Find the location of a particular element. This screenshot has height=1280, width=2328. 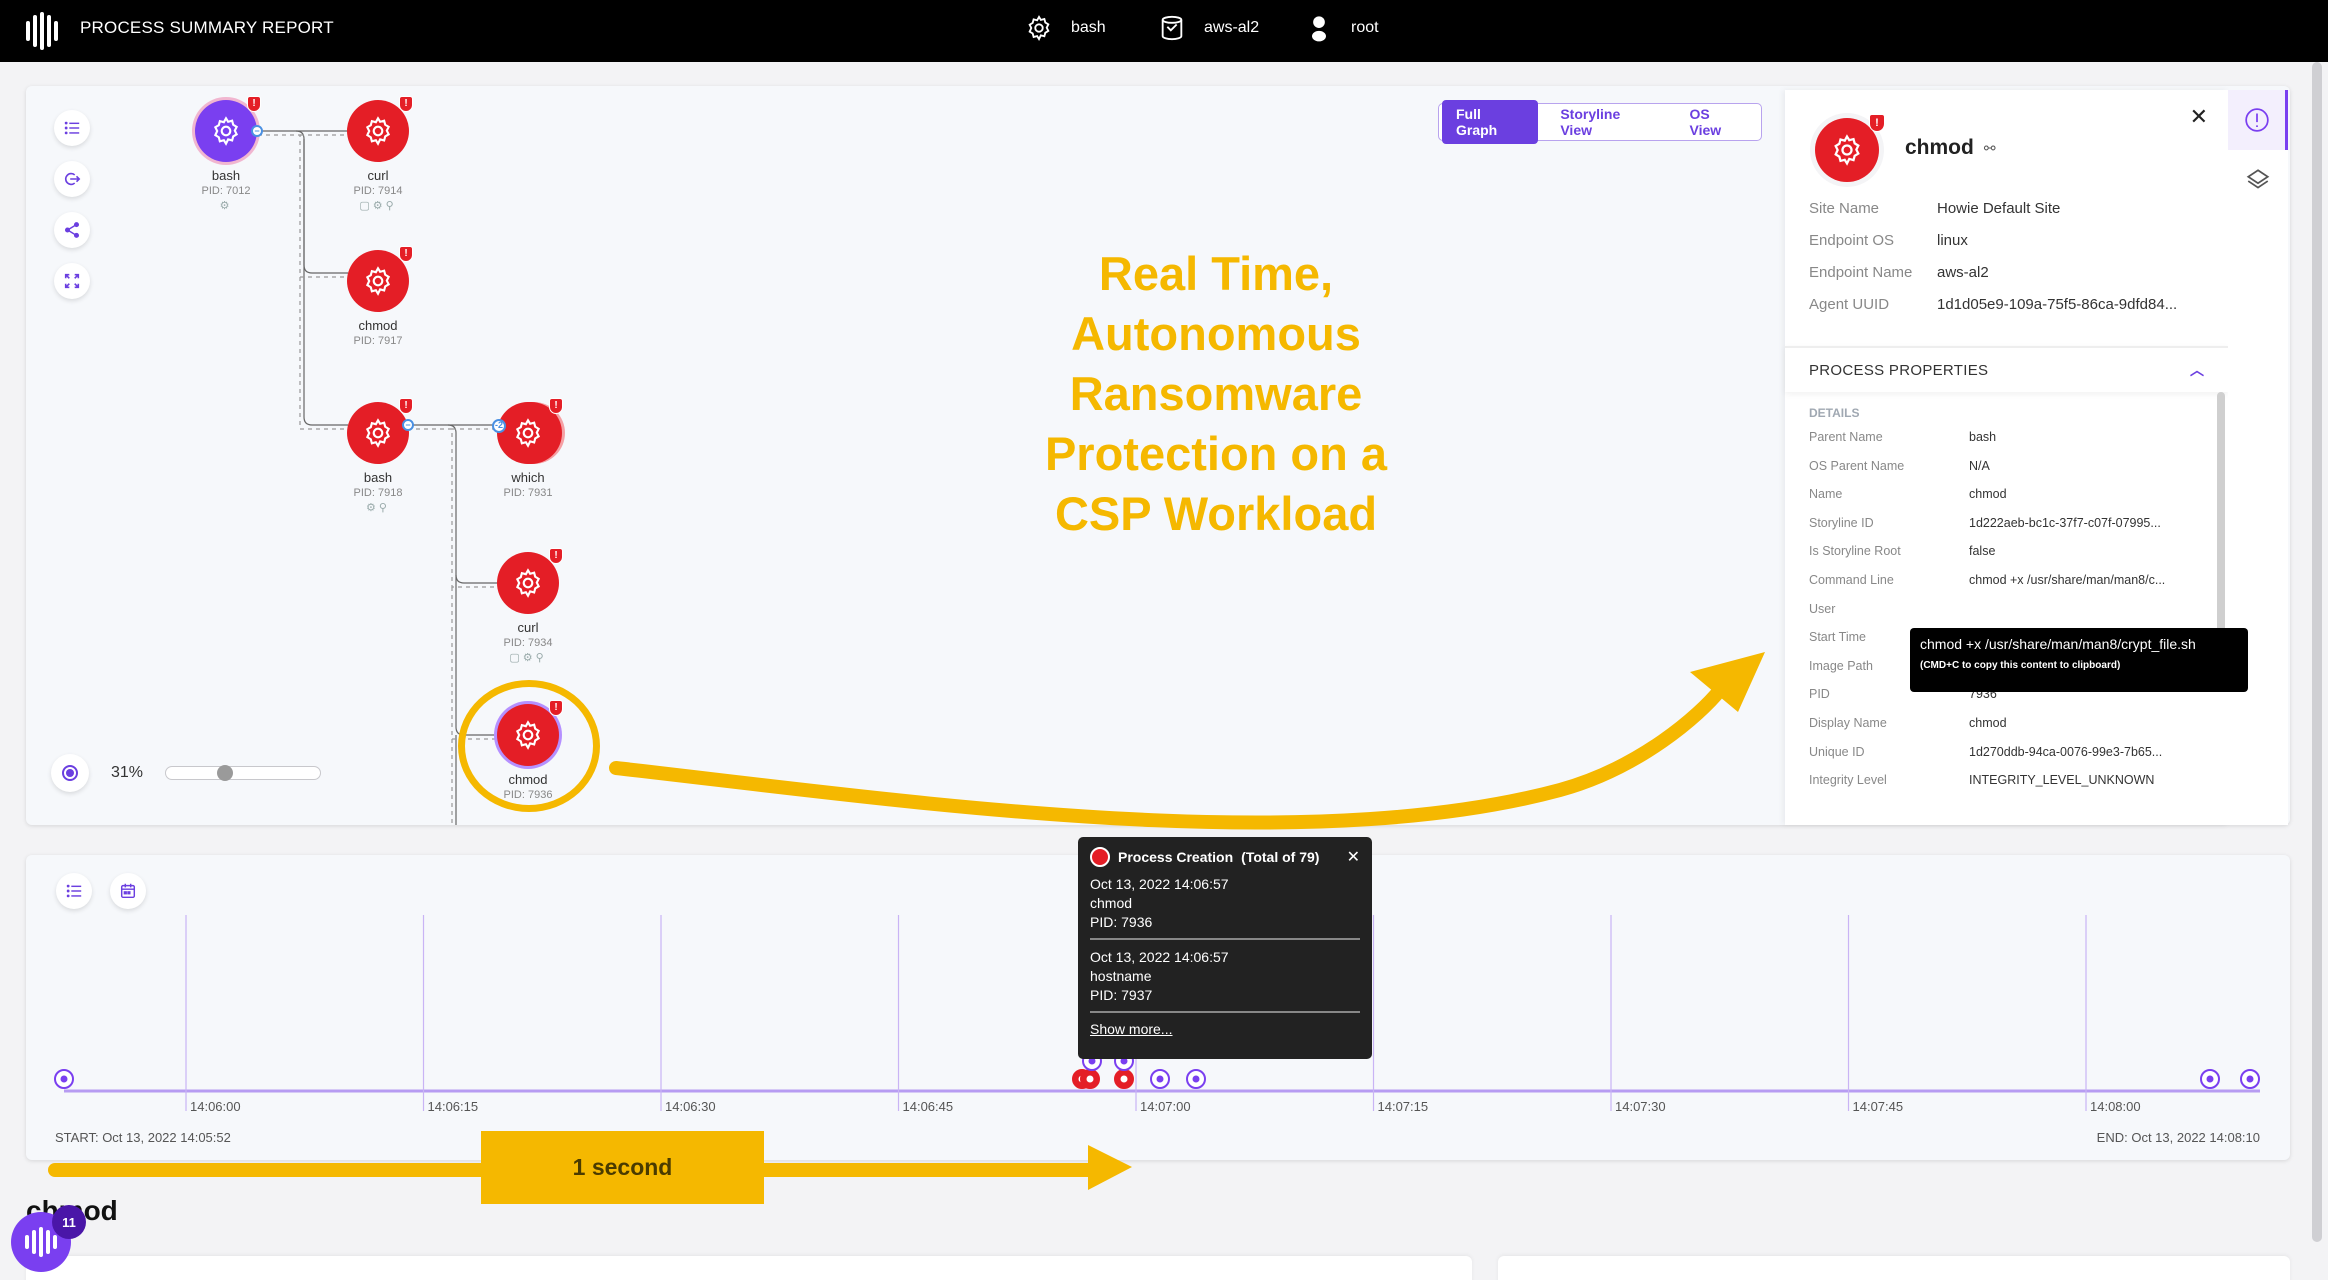

property-key: Command Line is located at coordinates (1851, 579).